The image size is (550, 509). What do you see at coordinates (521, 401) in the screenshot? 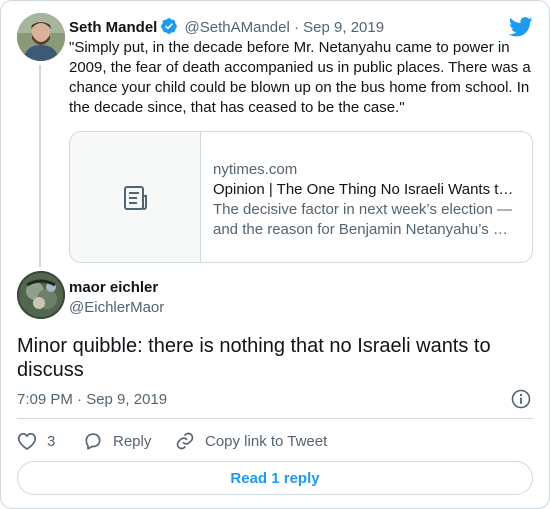
I see `info-icon` at bounding box center [521, 401].